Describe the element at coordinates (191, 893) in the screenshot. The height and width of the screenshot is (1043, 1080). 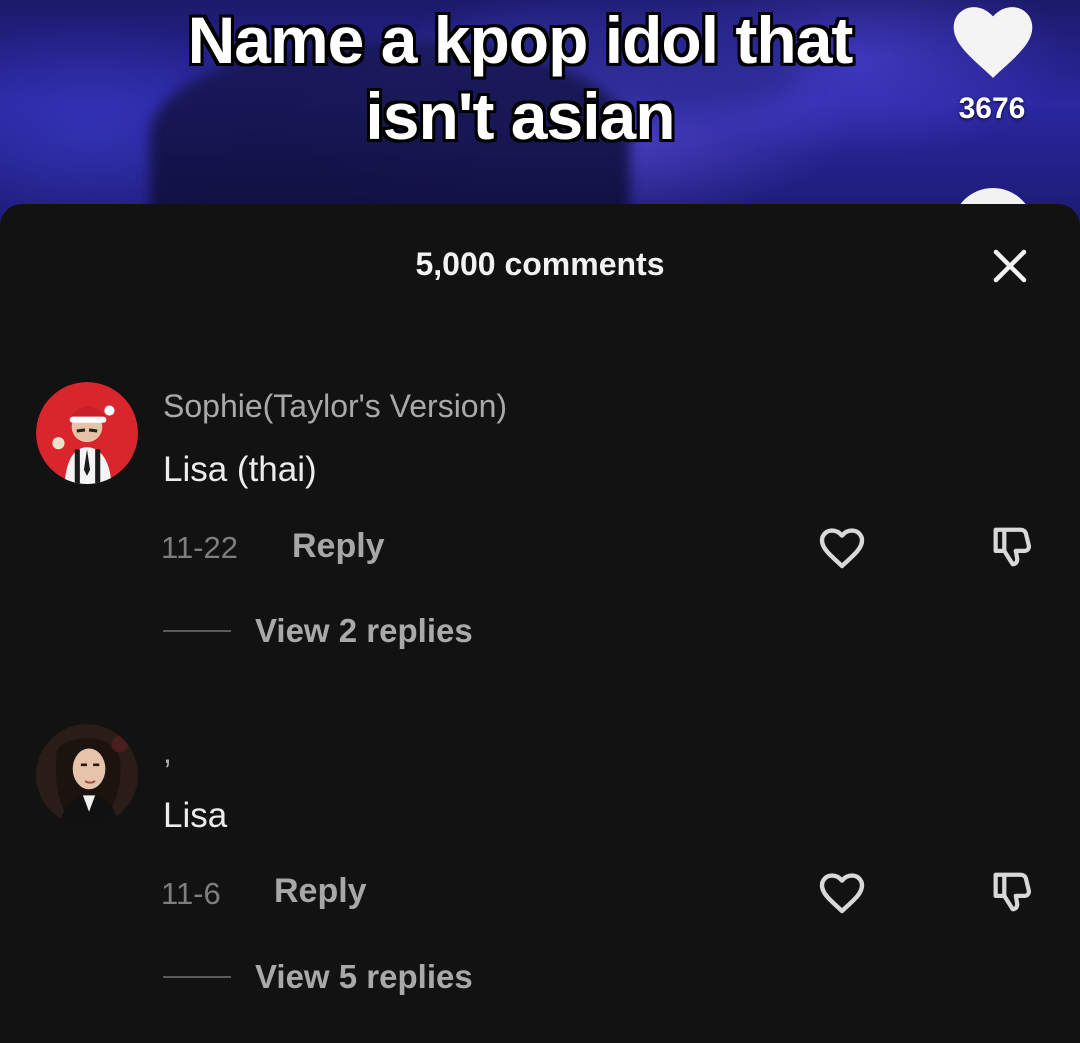
I see `comment-date: 11-6` at that location.